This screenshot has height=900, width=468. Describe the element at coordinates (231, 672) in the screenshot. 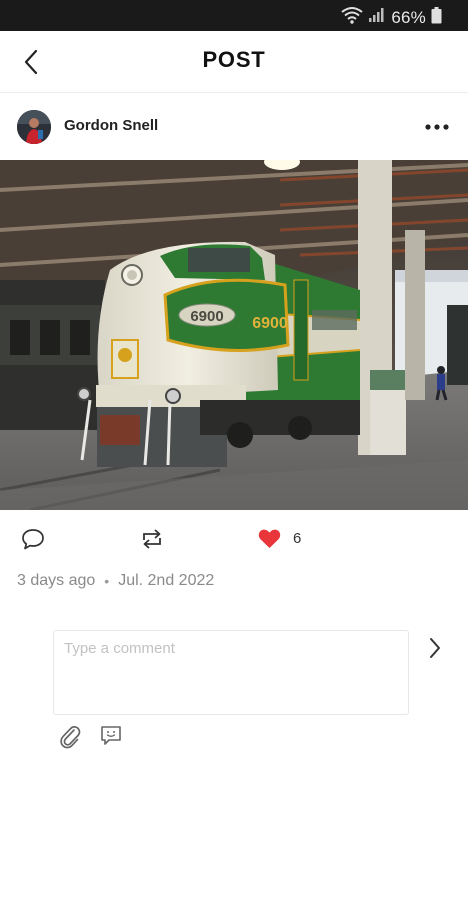

I see `comment-input: Type a comment` at that location.